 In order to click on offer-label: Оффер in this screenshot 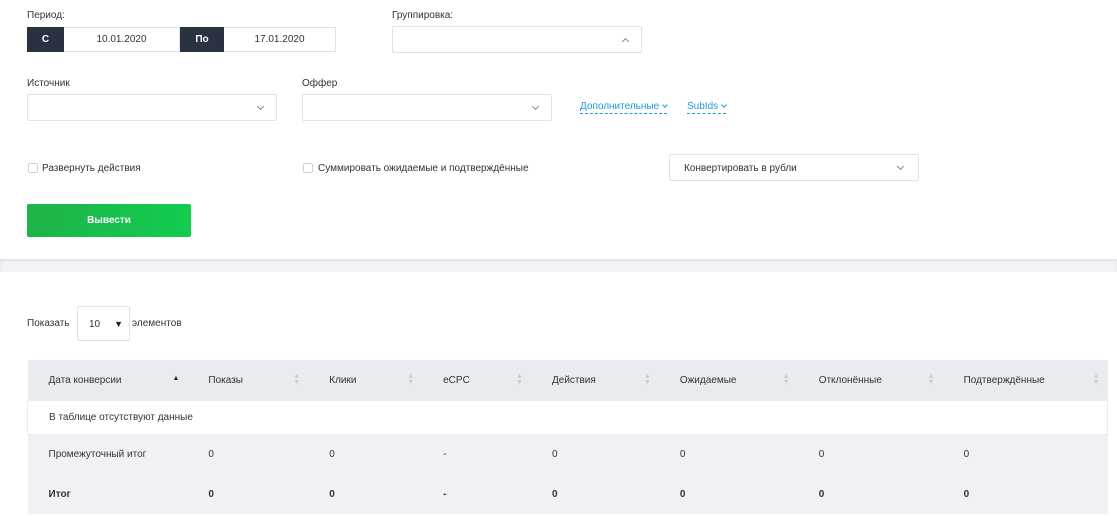, I will do `click(320, 83)`.